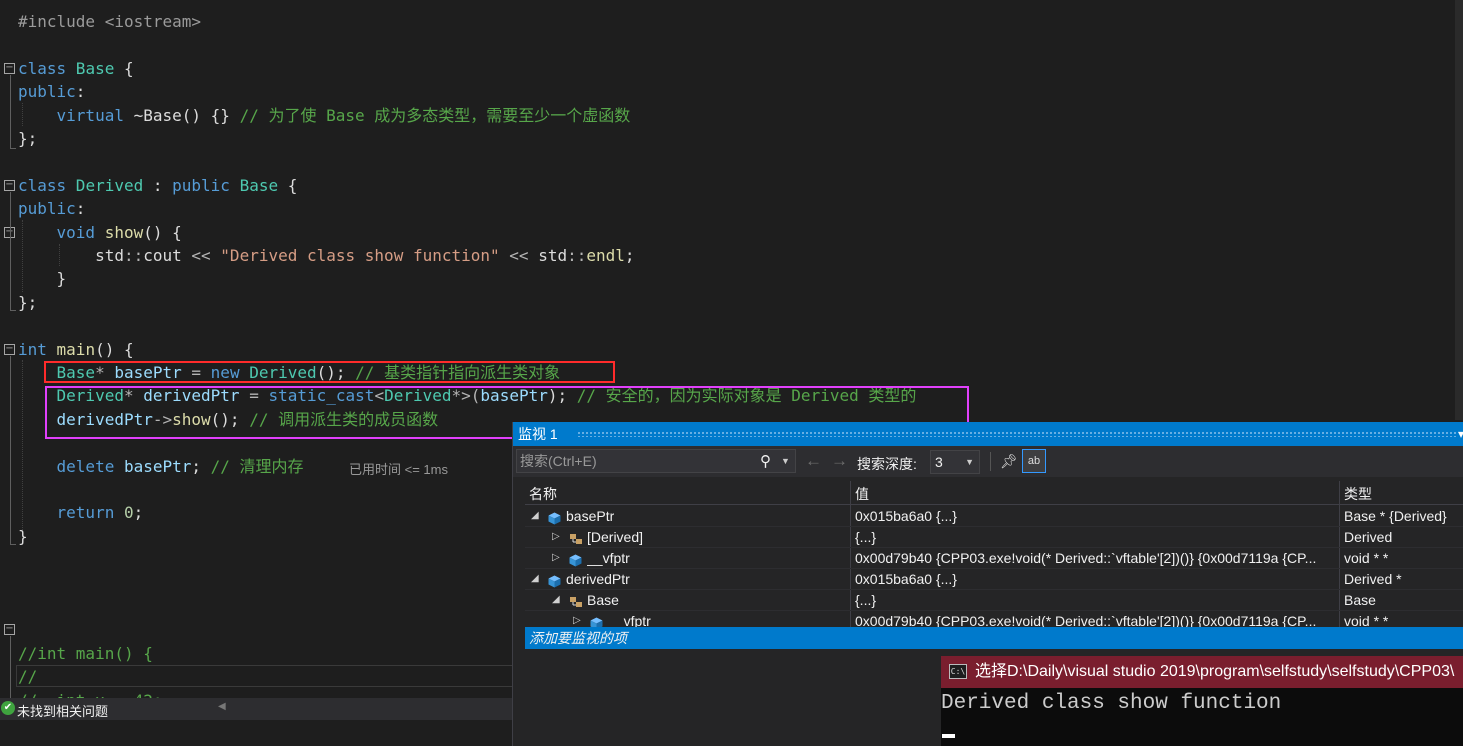 The height and width of the screenshot is (746, 1463). Describe the element at coordinates (1373, 579) in the screenshot. I see `watch-type-cell: Derived *` at that location.